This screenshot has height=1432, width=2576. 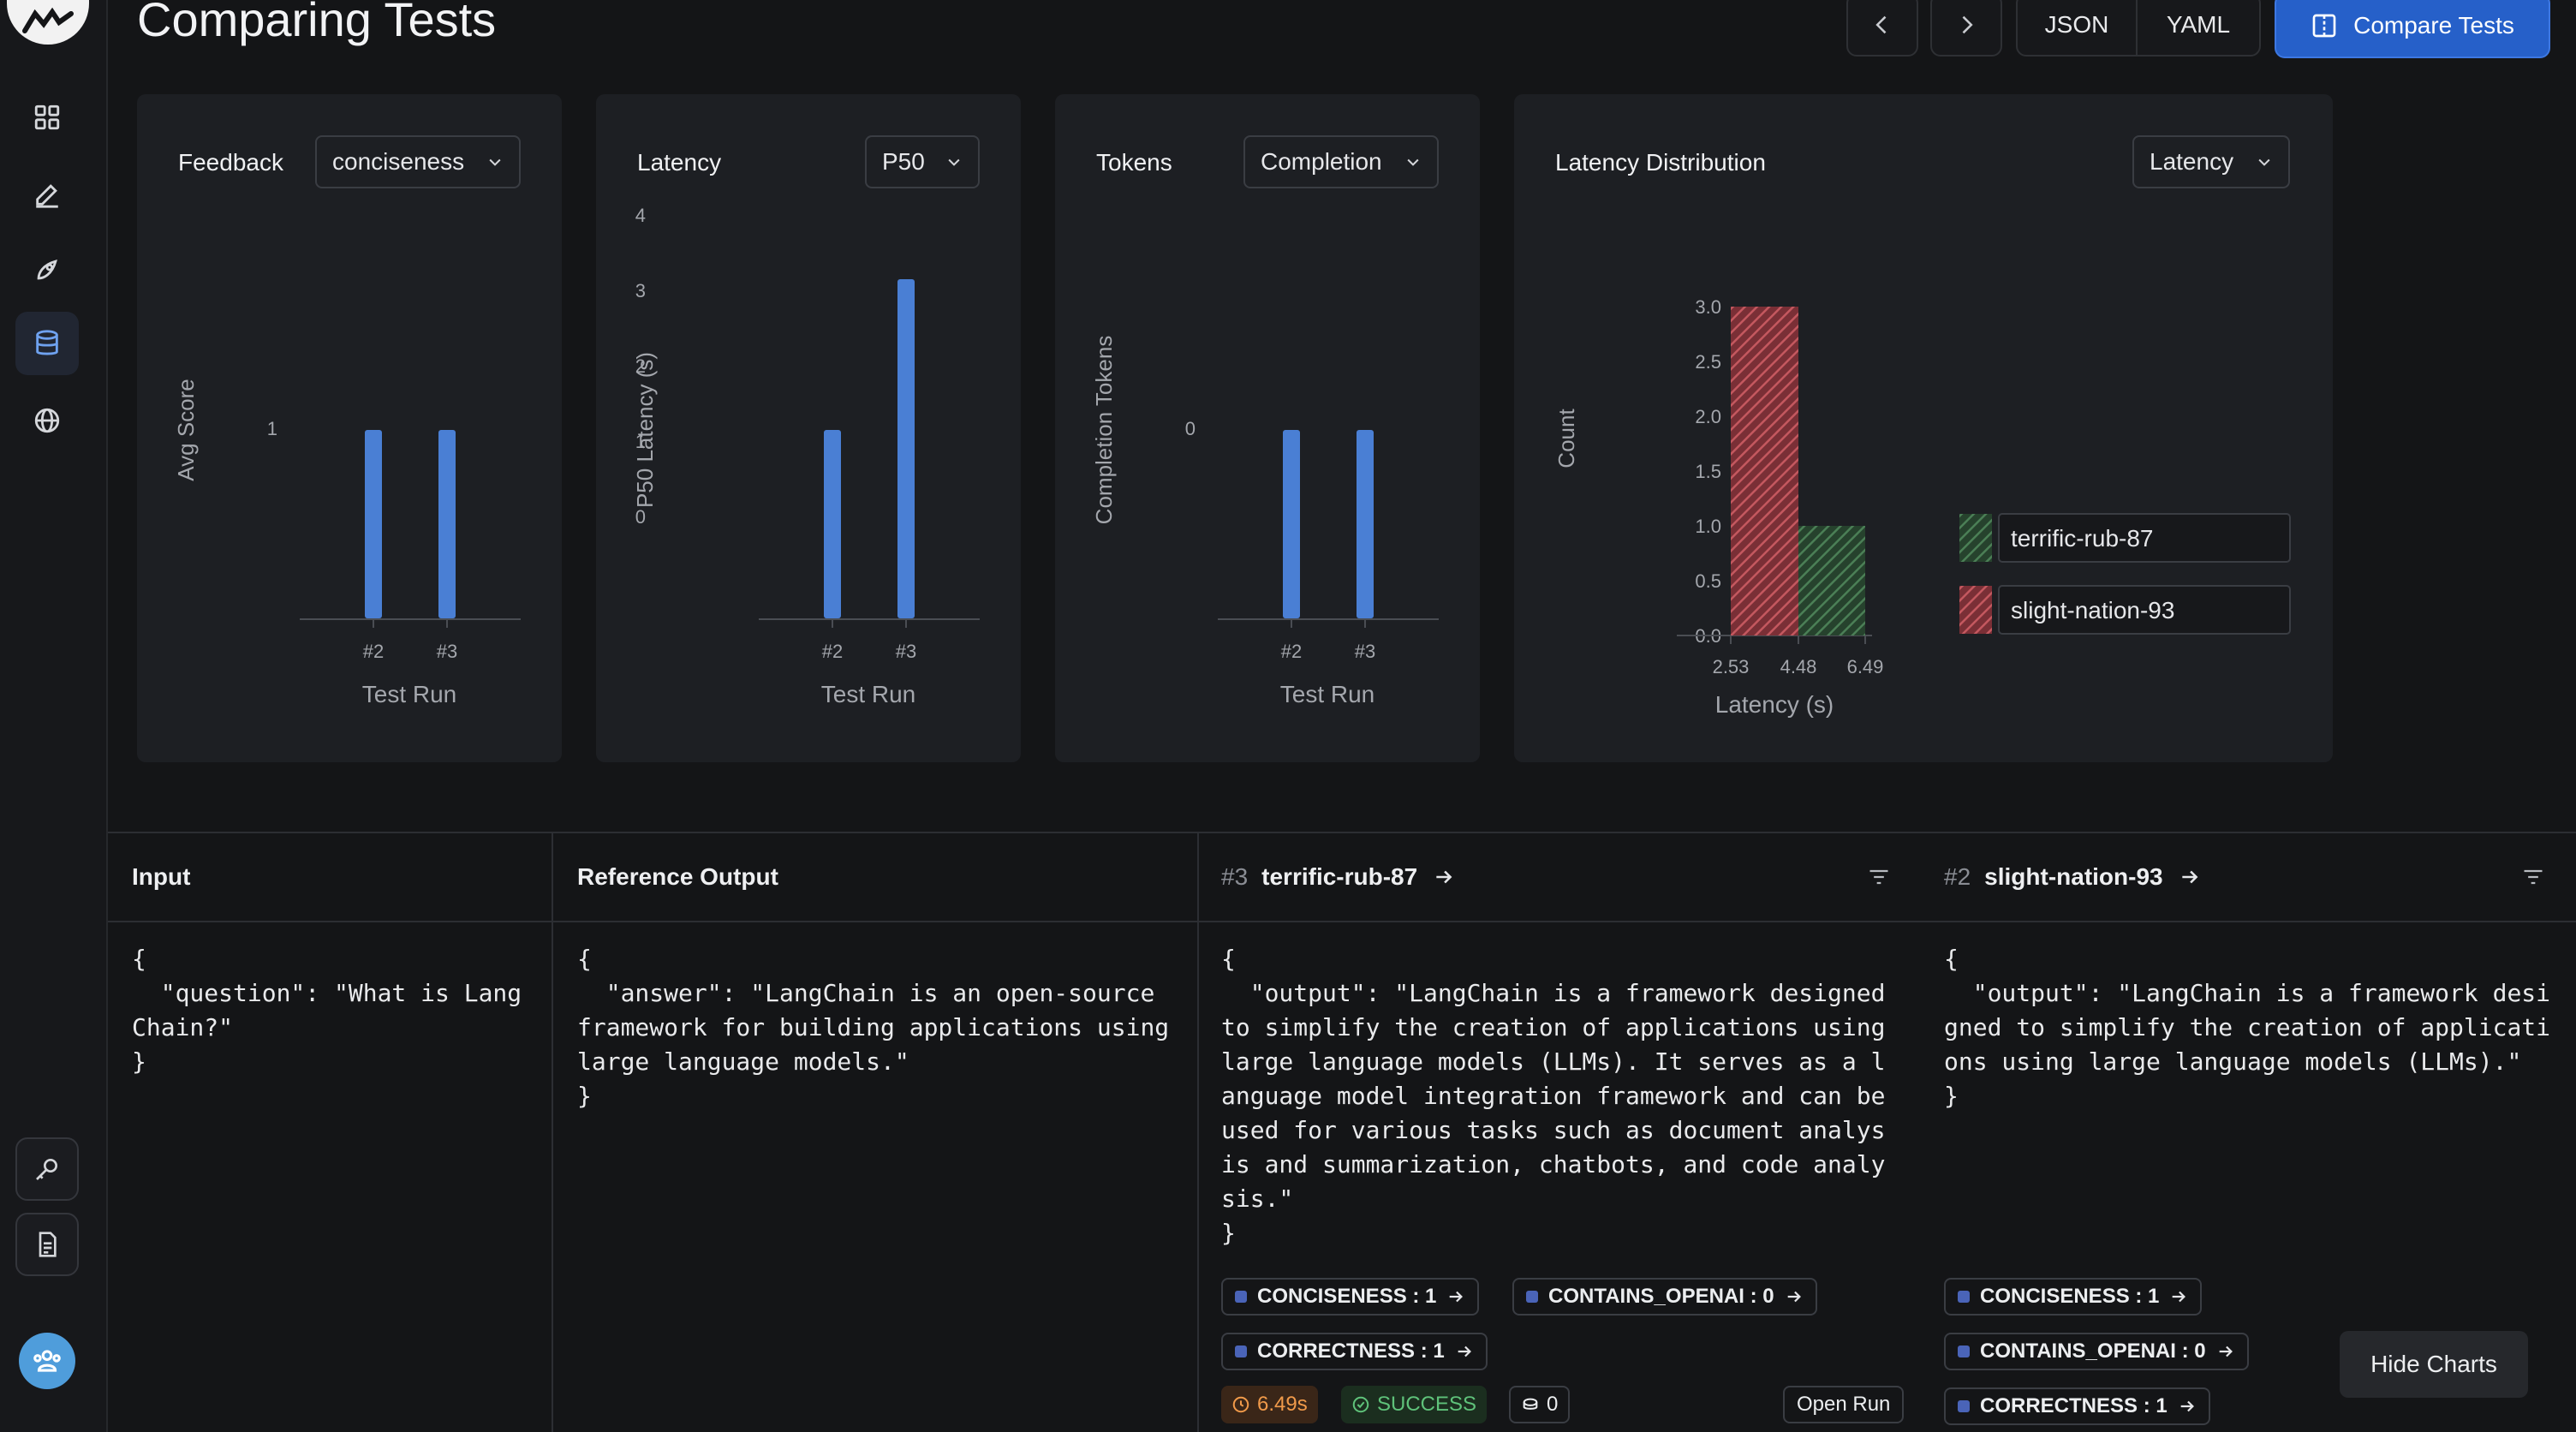 What do you see at coordinates (1882, 28) in the screenshot?
I see `previous-button` at bounding box center [1882, 28].